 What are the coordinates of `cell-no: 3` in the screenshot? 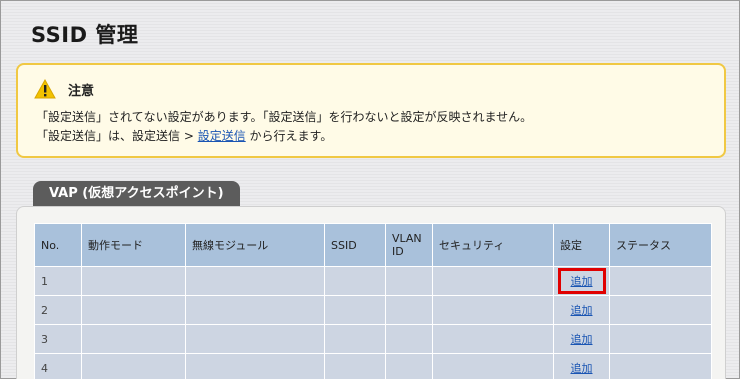 It's located at (58, 339).